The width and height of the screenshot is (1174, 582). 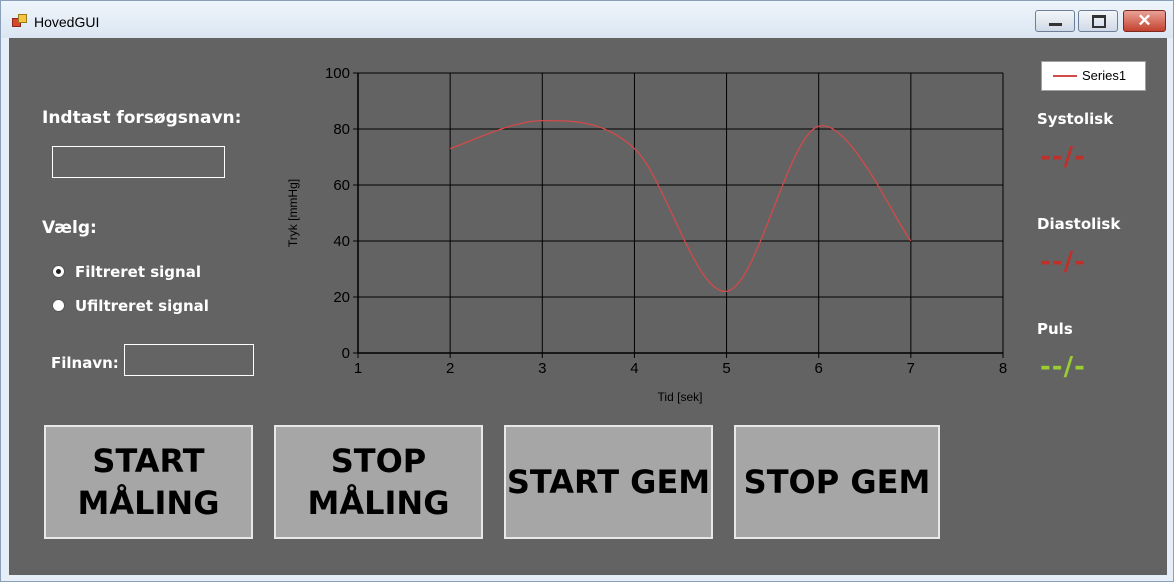 I want to click on window-title: HovedGUI, so click(x=67, y=22).